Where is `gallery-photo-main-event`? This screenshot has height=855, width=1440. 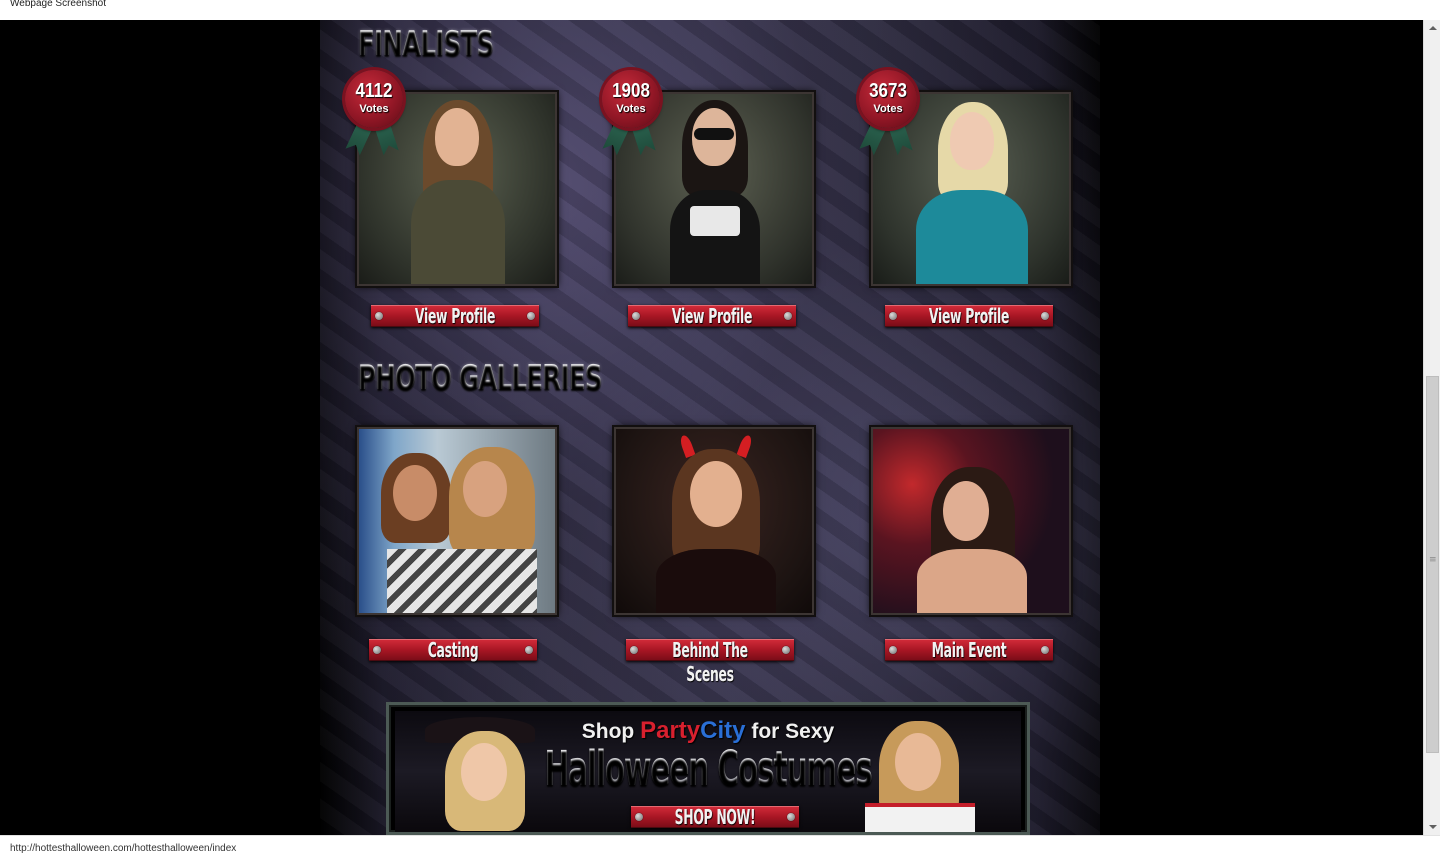 gallery-photo-main-event is located at coordinates (971, 521).